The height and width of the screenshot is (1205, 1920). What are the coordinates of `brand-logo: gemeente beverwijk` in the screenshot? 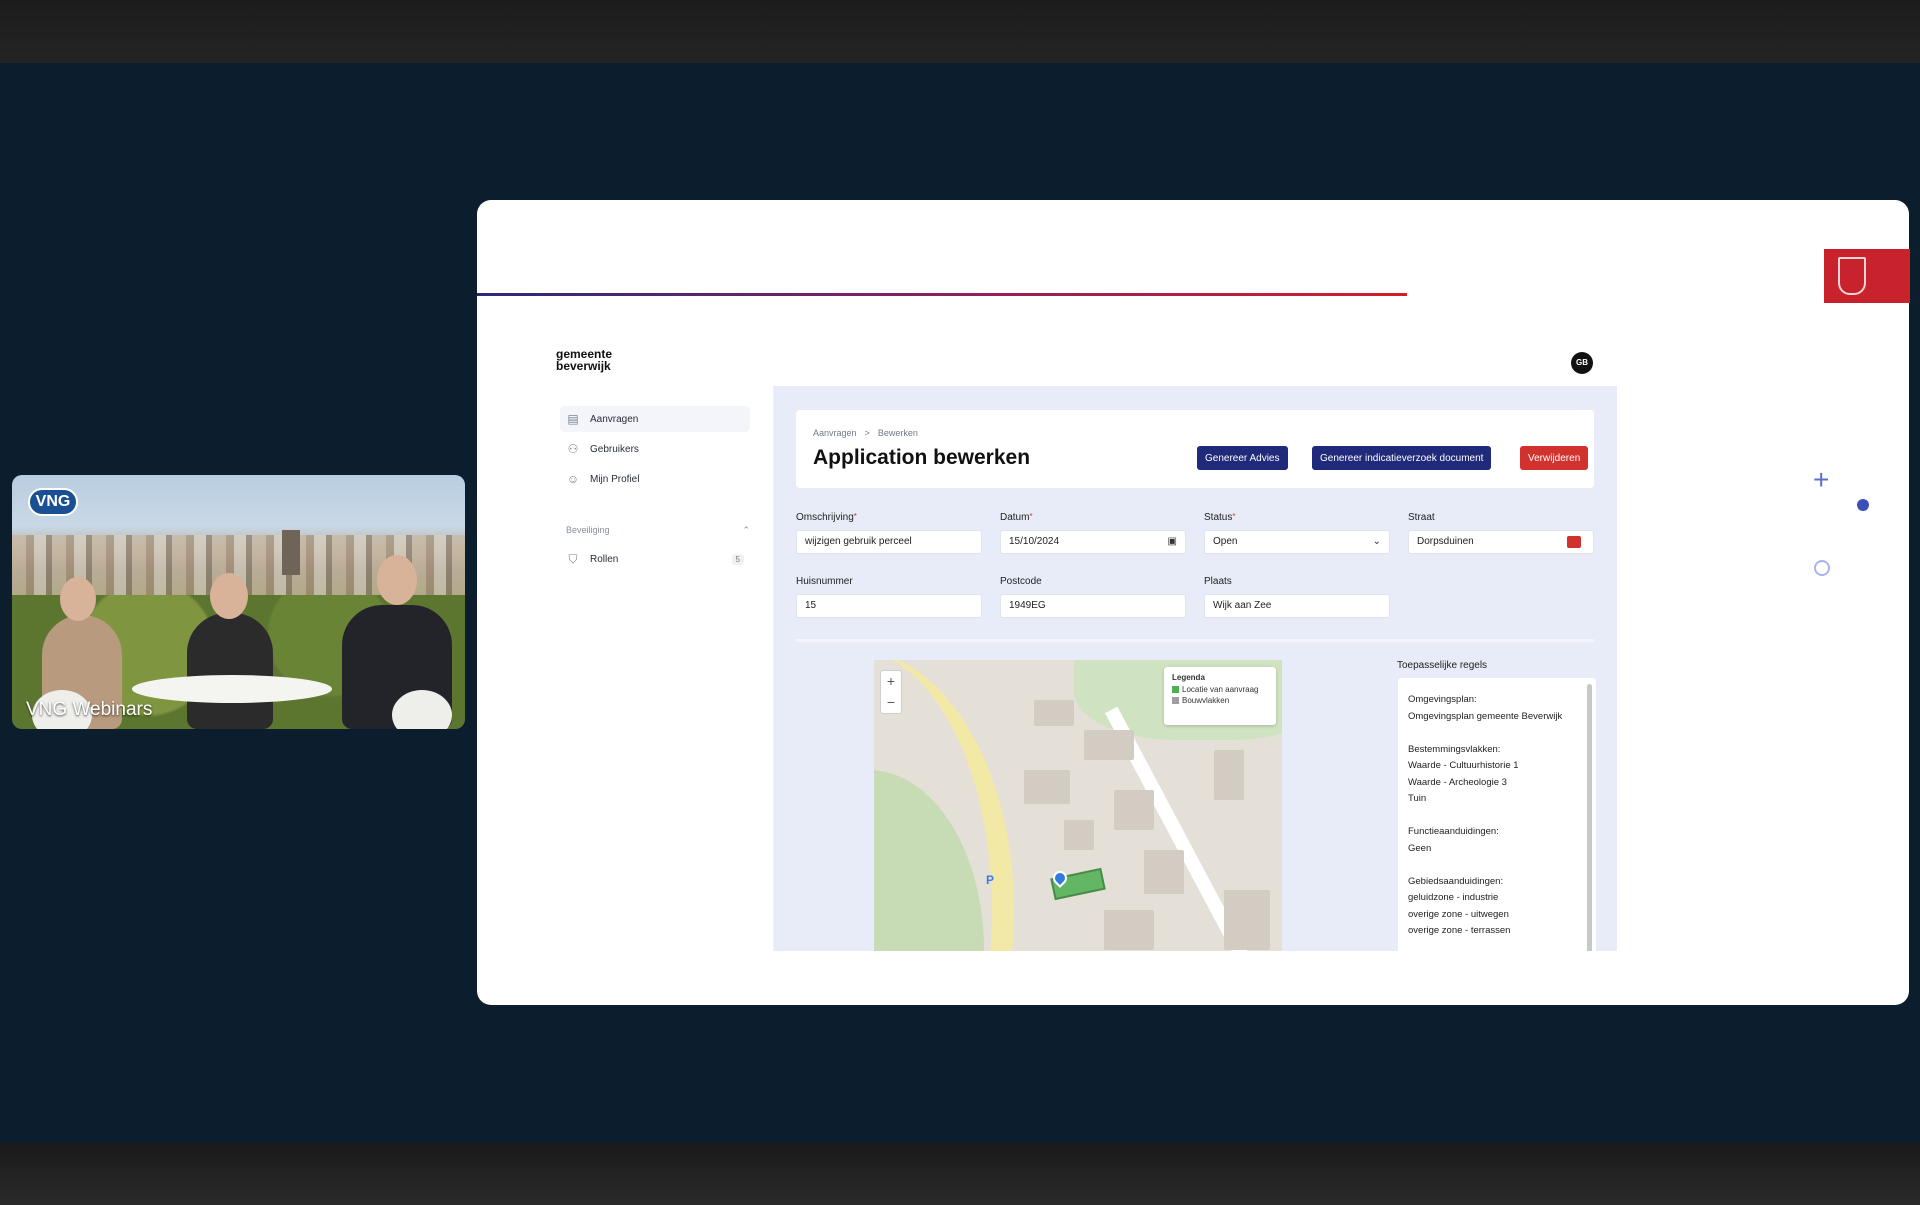 It's located at (584, 360).